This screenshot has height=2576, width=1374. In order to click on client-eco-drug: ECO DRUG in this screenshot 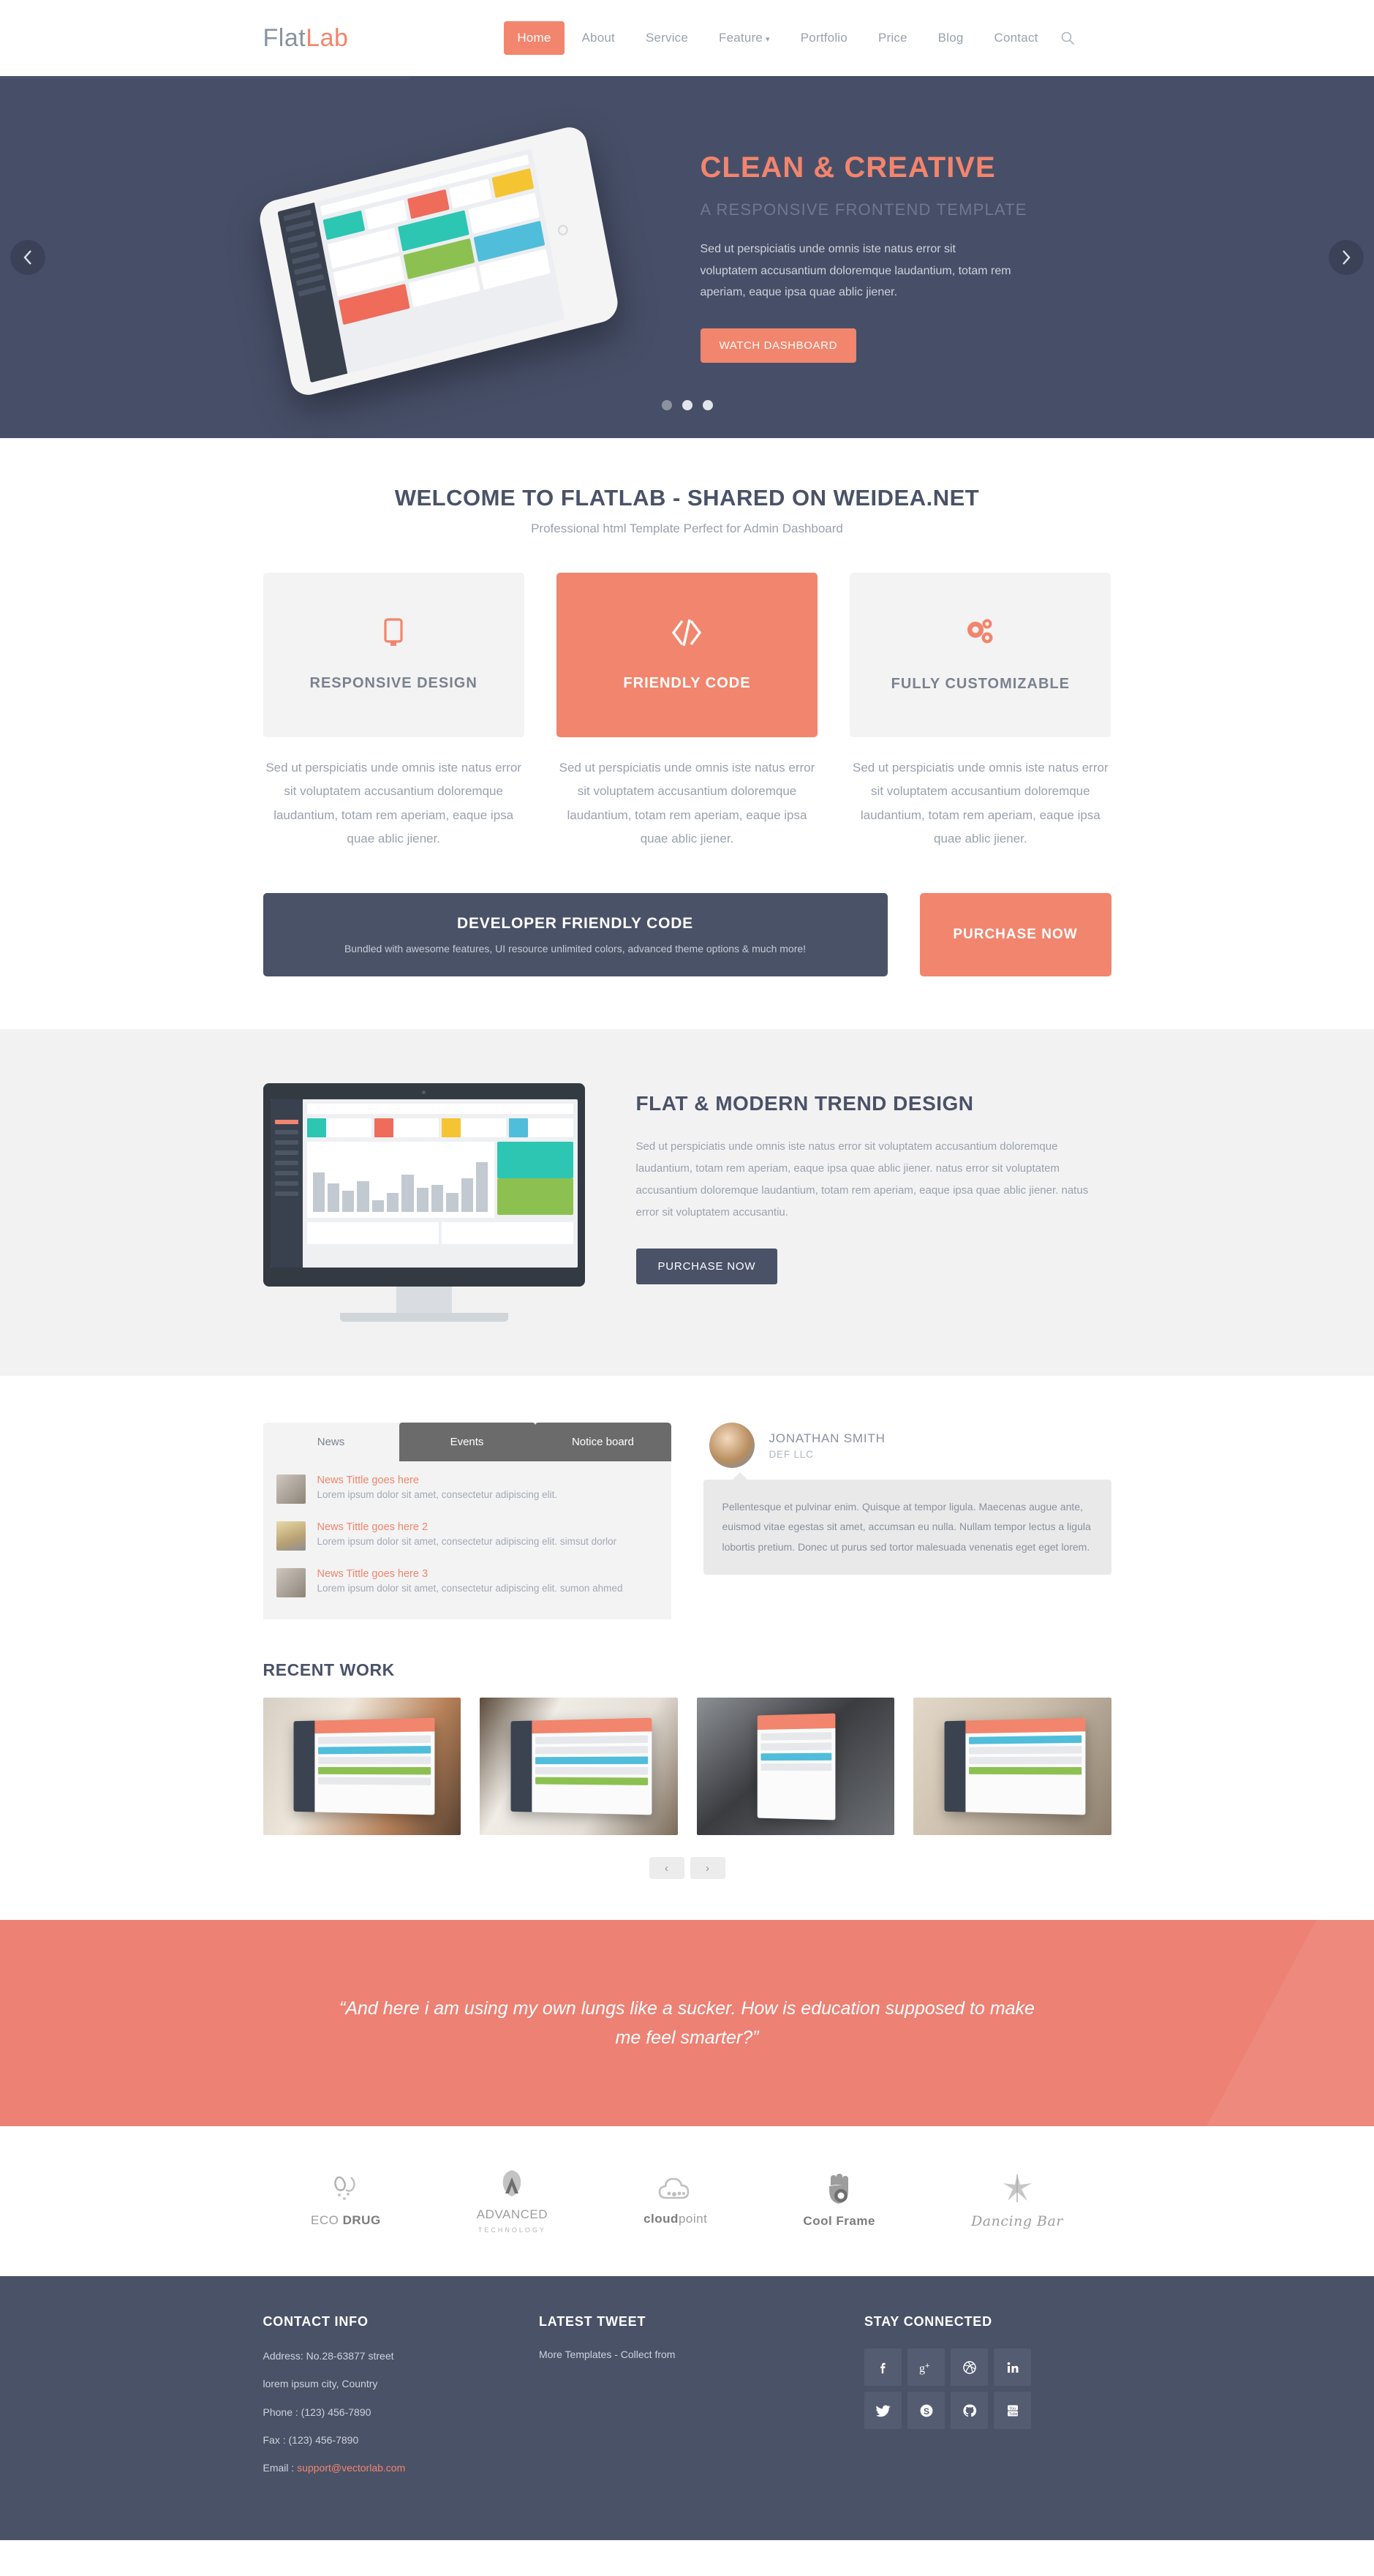, I will do `click(346, 2201)`.